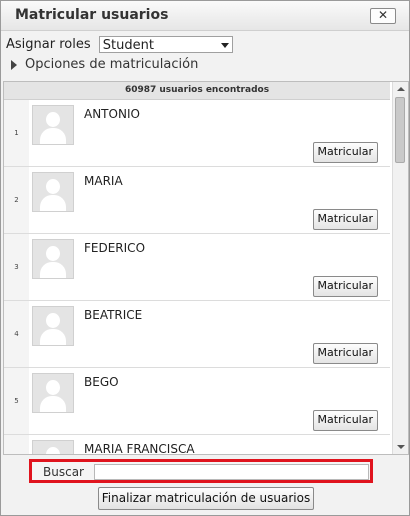  Describe the element at coordinates (400, 130) in the screenshot. I see `scrollbar-thumb` at that location.